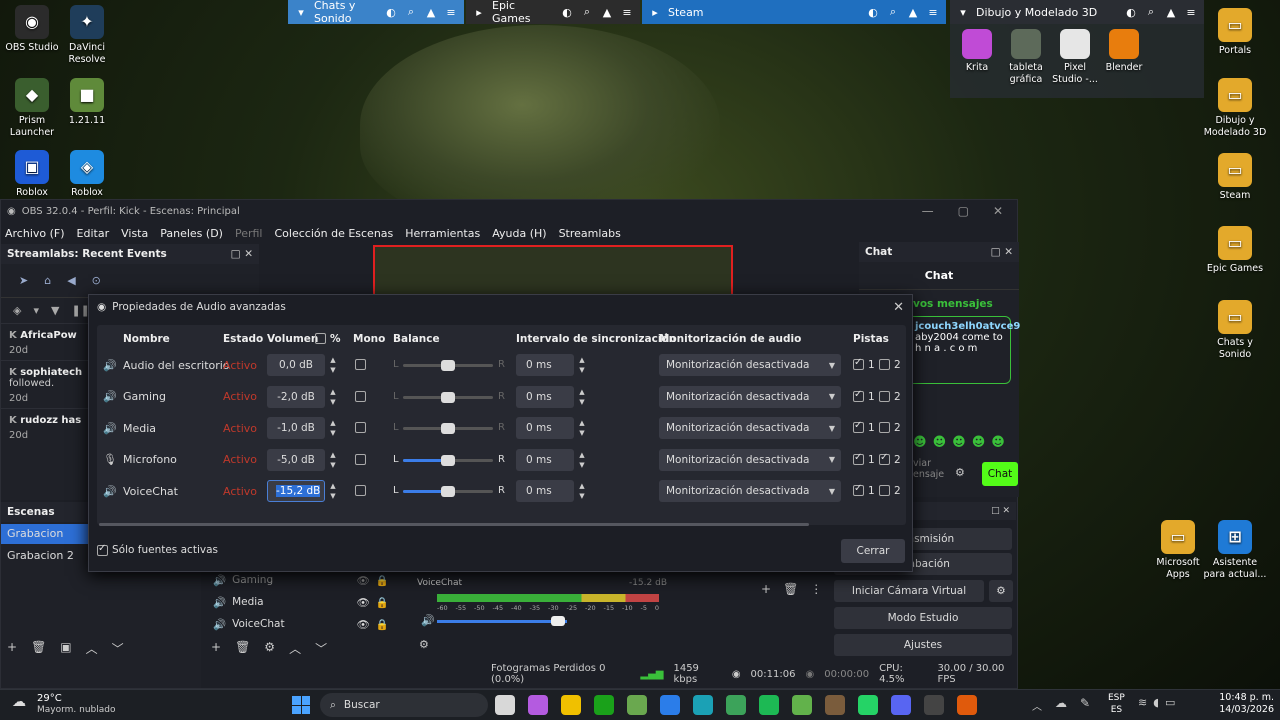  Describe the element at coordinates (1116, 704) in the screenshot. I see `language-indicator: ESP ES` at that location.